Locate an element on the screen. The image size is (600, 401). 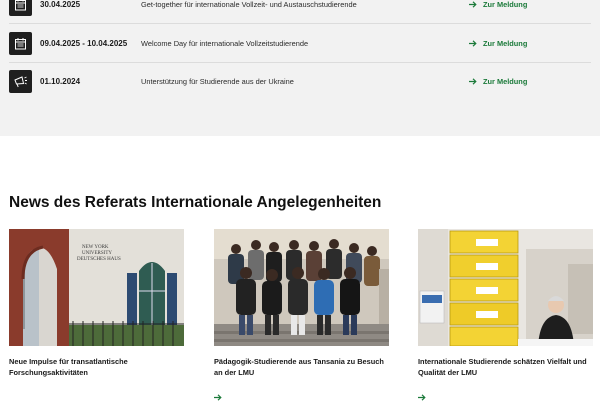
event-date: 01.10.2024 is located at coordinates (60, 81).